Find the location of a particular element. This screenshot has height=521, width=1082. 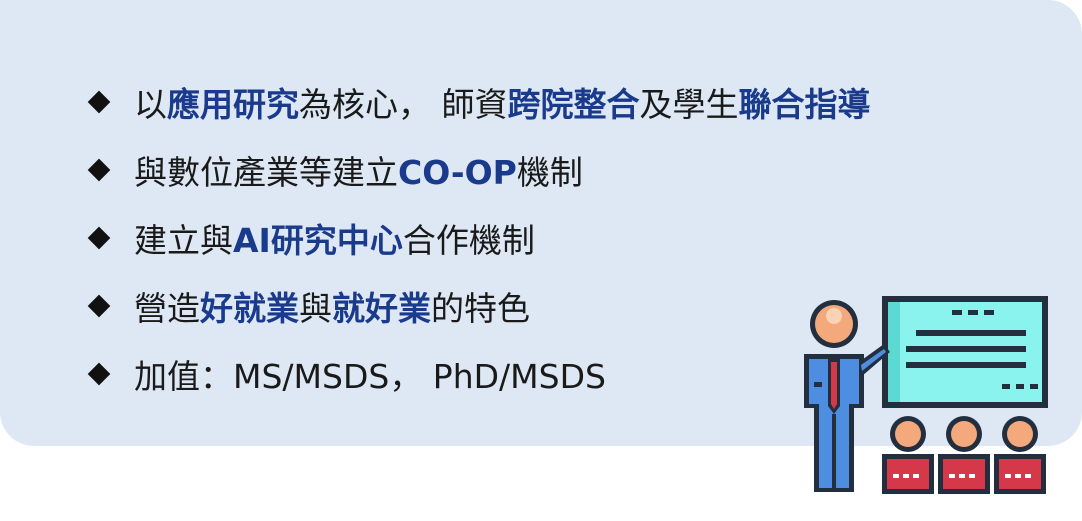

bullet-item: 加值：MS/MSDS， PhD/MSDS is located at coordinates (478, 374).